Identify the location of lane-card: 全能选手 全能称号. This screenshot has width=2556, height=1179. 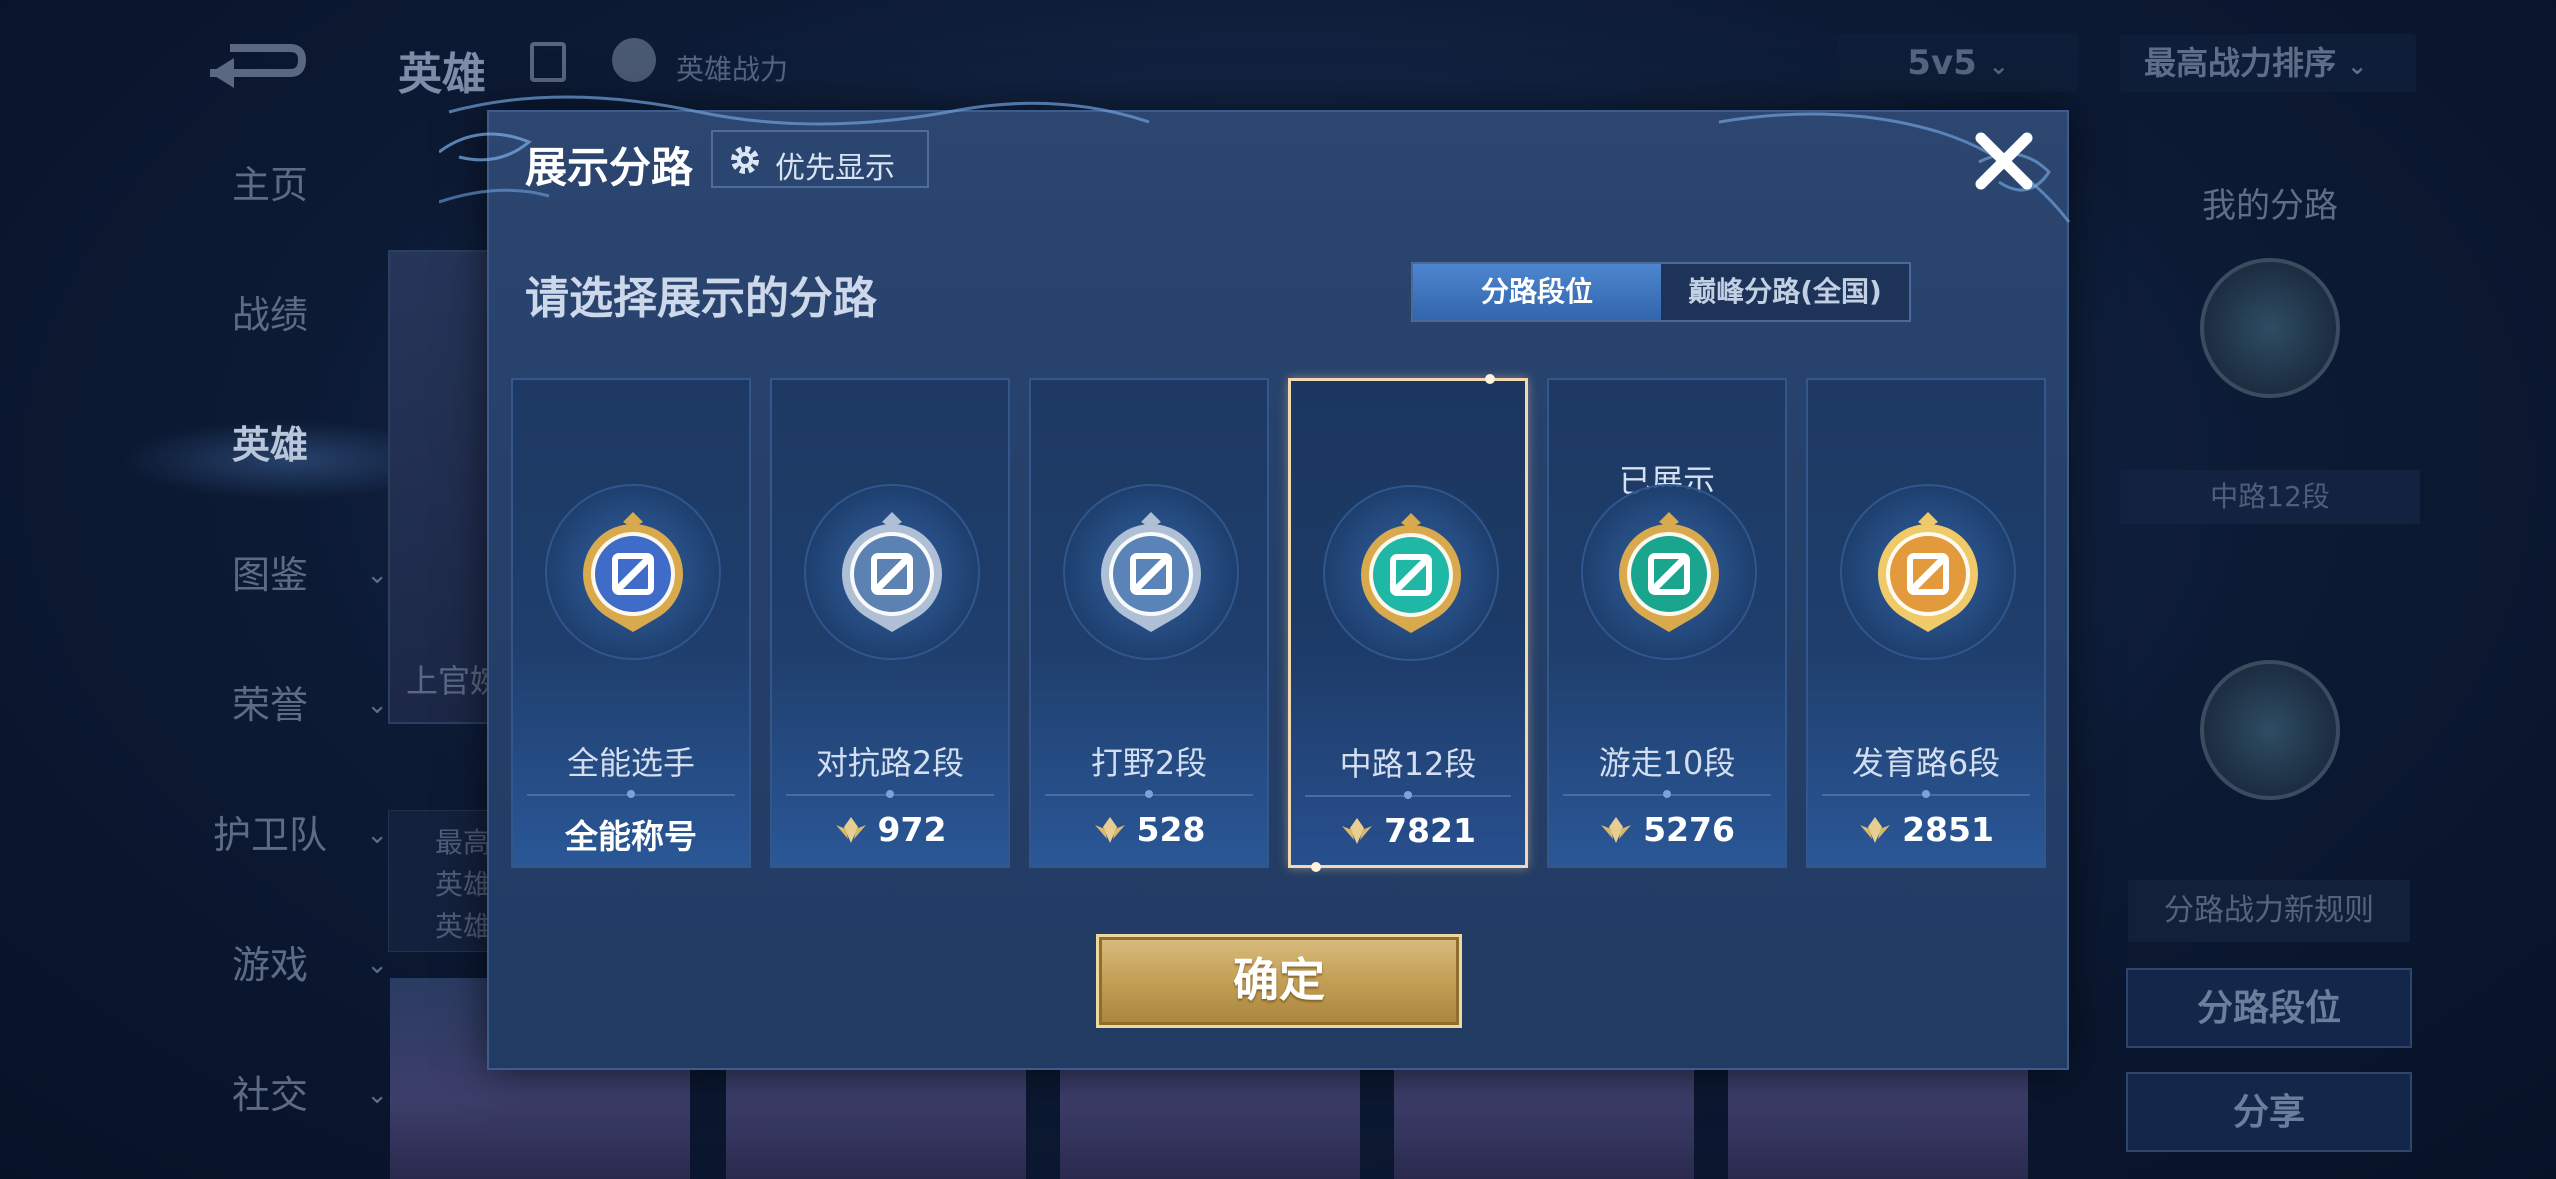
(631, 623).